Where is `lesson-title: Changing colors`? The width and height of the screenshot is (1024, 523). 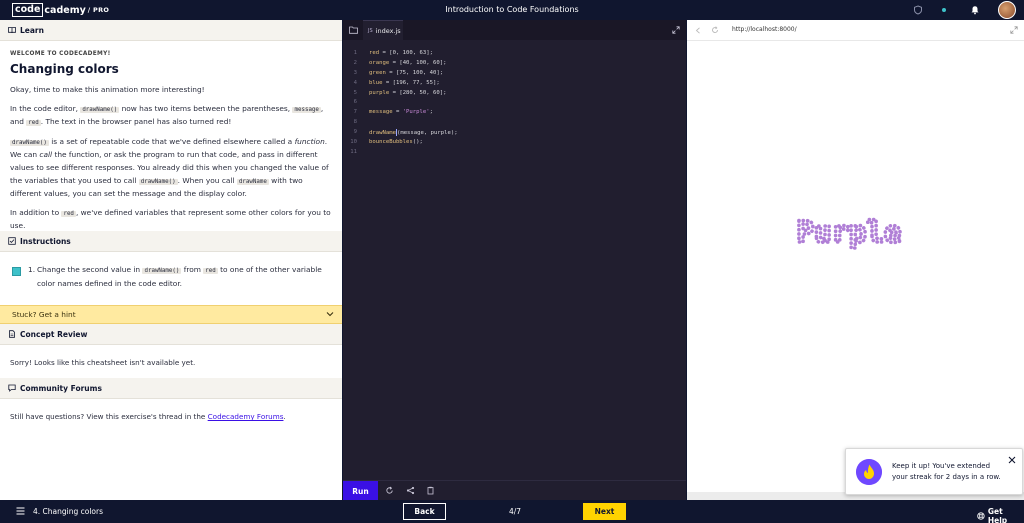 lesson-title: Changing colors is located at coordinates (64, 69).